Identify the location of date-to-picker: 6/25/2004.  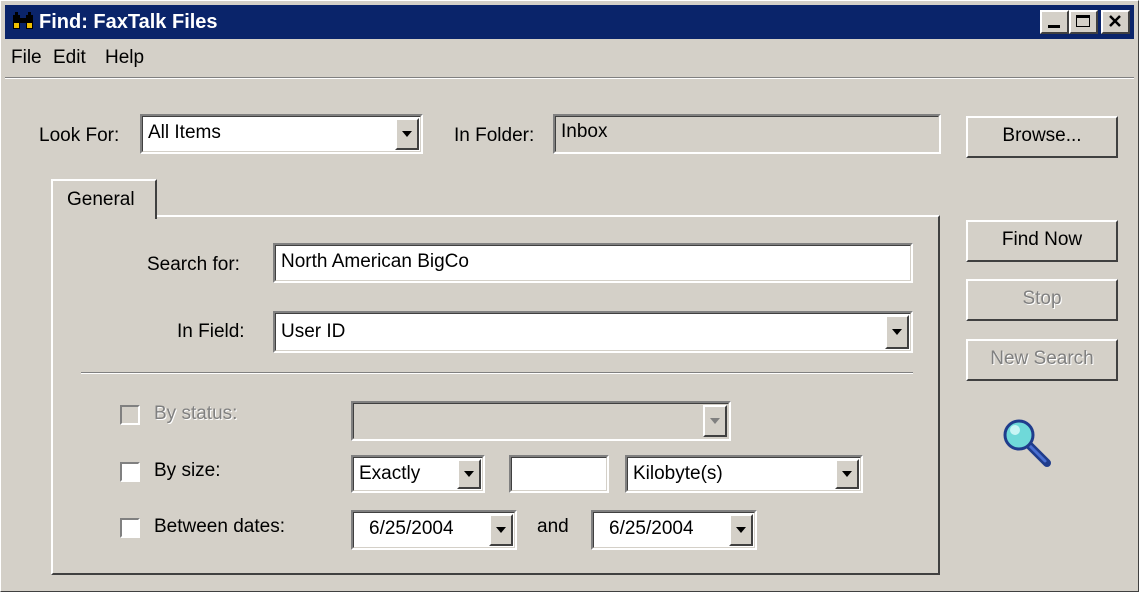
(674, 530).